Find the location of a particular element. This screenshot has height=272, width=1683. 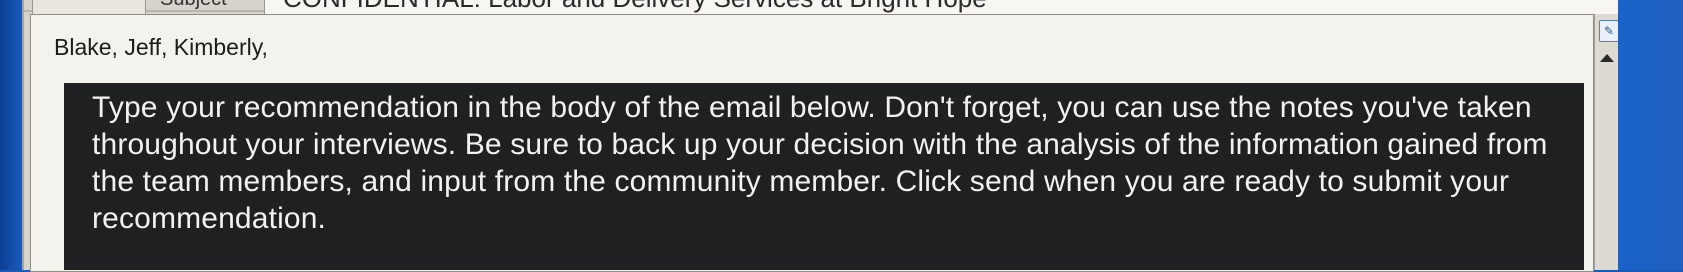

desktop-edge-right is located at coordinates (1650, 135).